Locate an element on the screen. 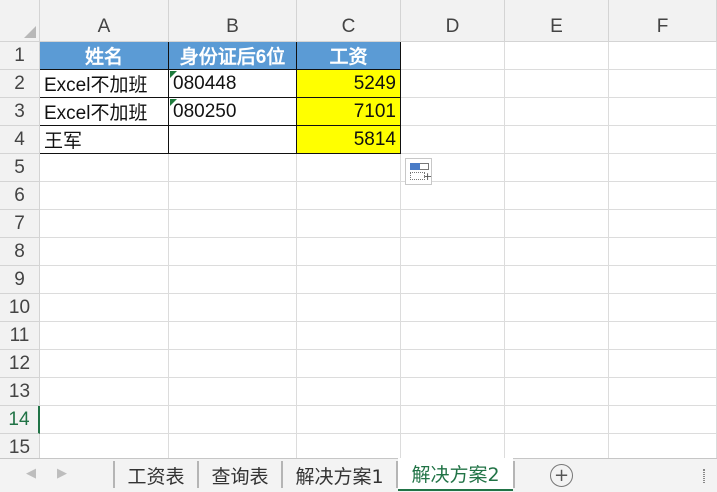 The image size is (717, 492). row-header-5: 5 is located at coordinates (20, 168).